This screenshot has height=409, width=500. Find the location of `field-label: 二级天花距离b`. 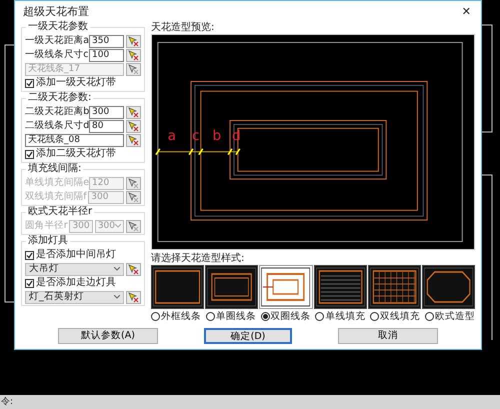

field-label: 二级天花距离b is located at coordinates (56, 112).